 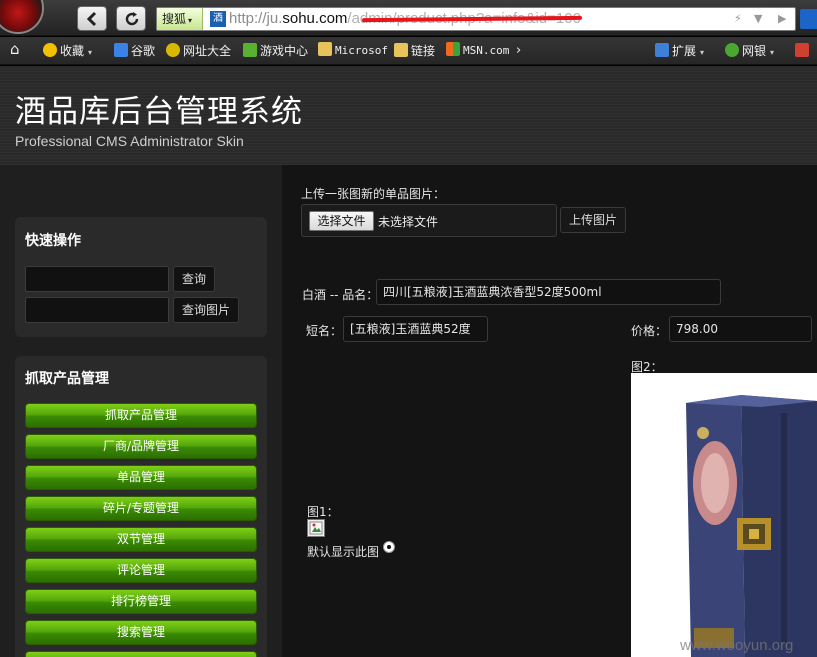 I want to click on url-prefix: http://ju., so click(x=256, y=18).